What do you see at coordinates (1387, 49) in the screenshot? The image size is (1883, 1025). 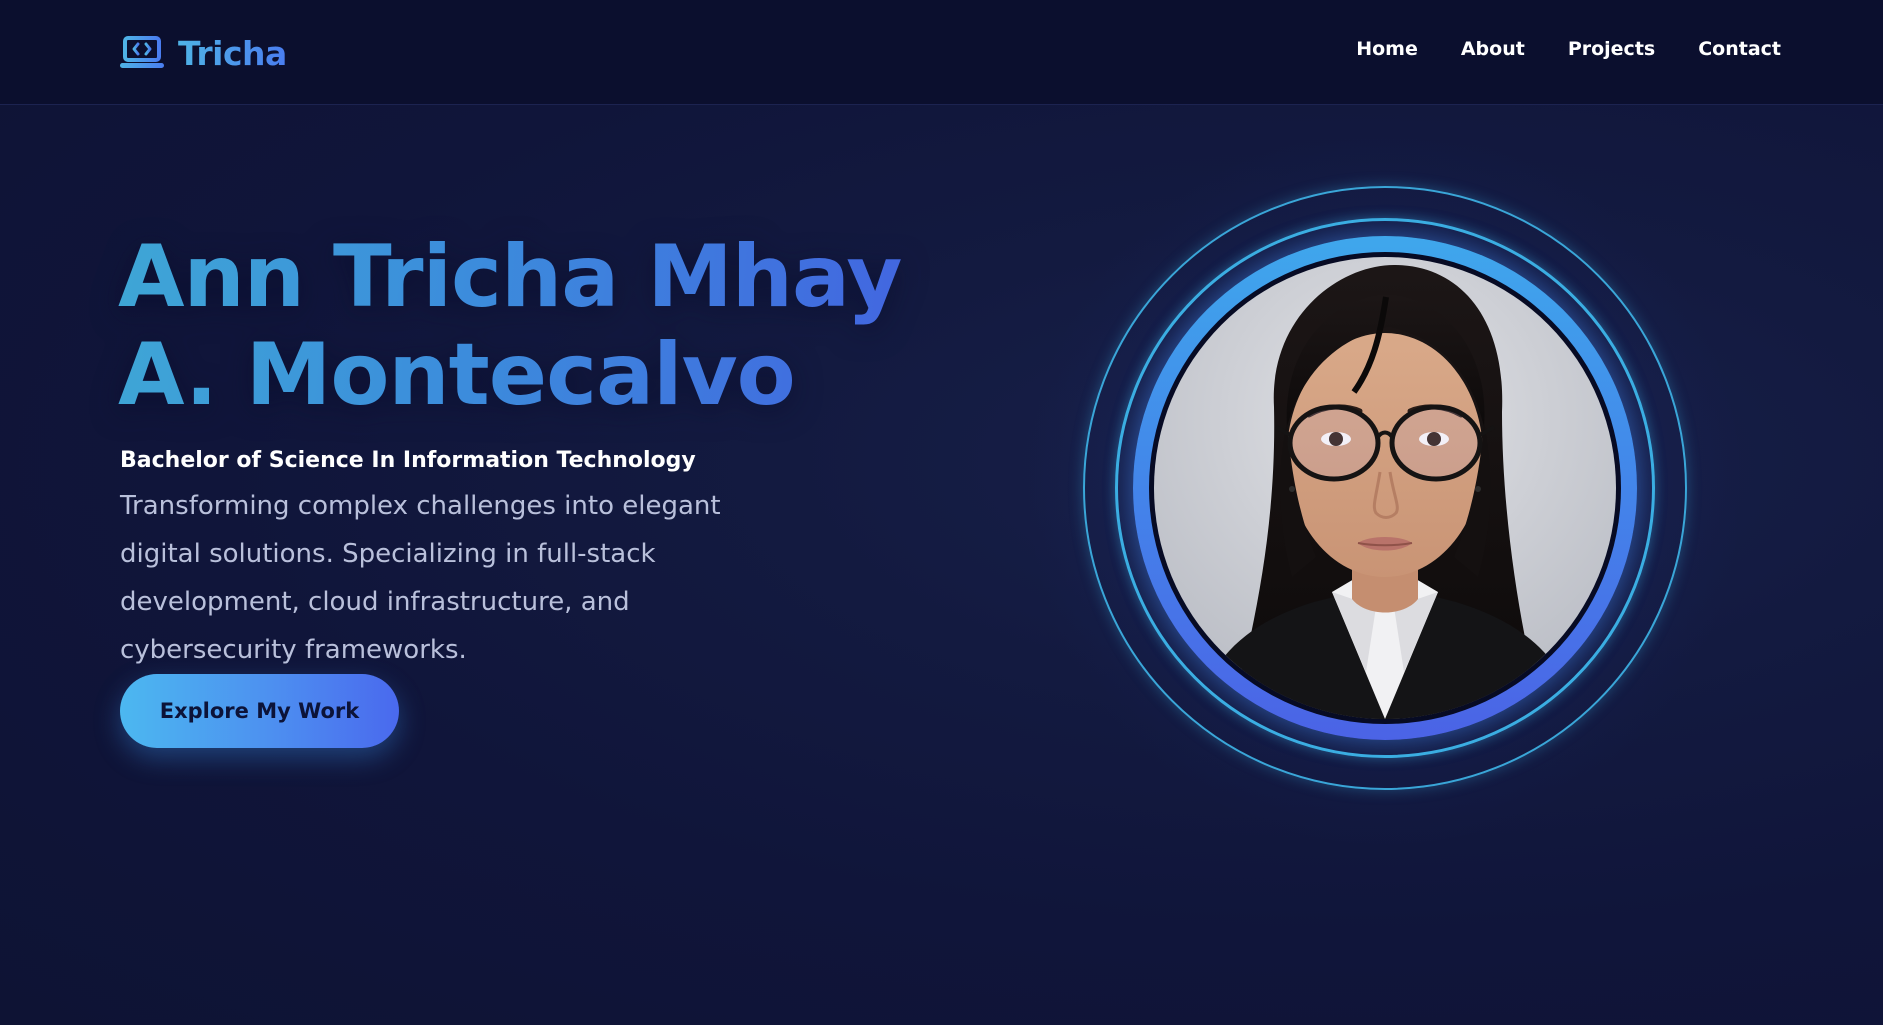 I see `nav-link-home: Home` at bounding box center [1387, 49].